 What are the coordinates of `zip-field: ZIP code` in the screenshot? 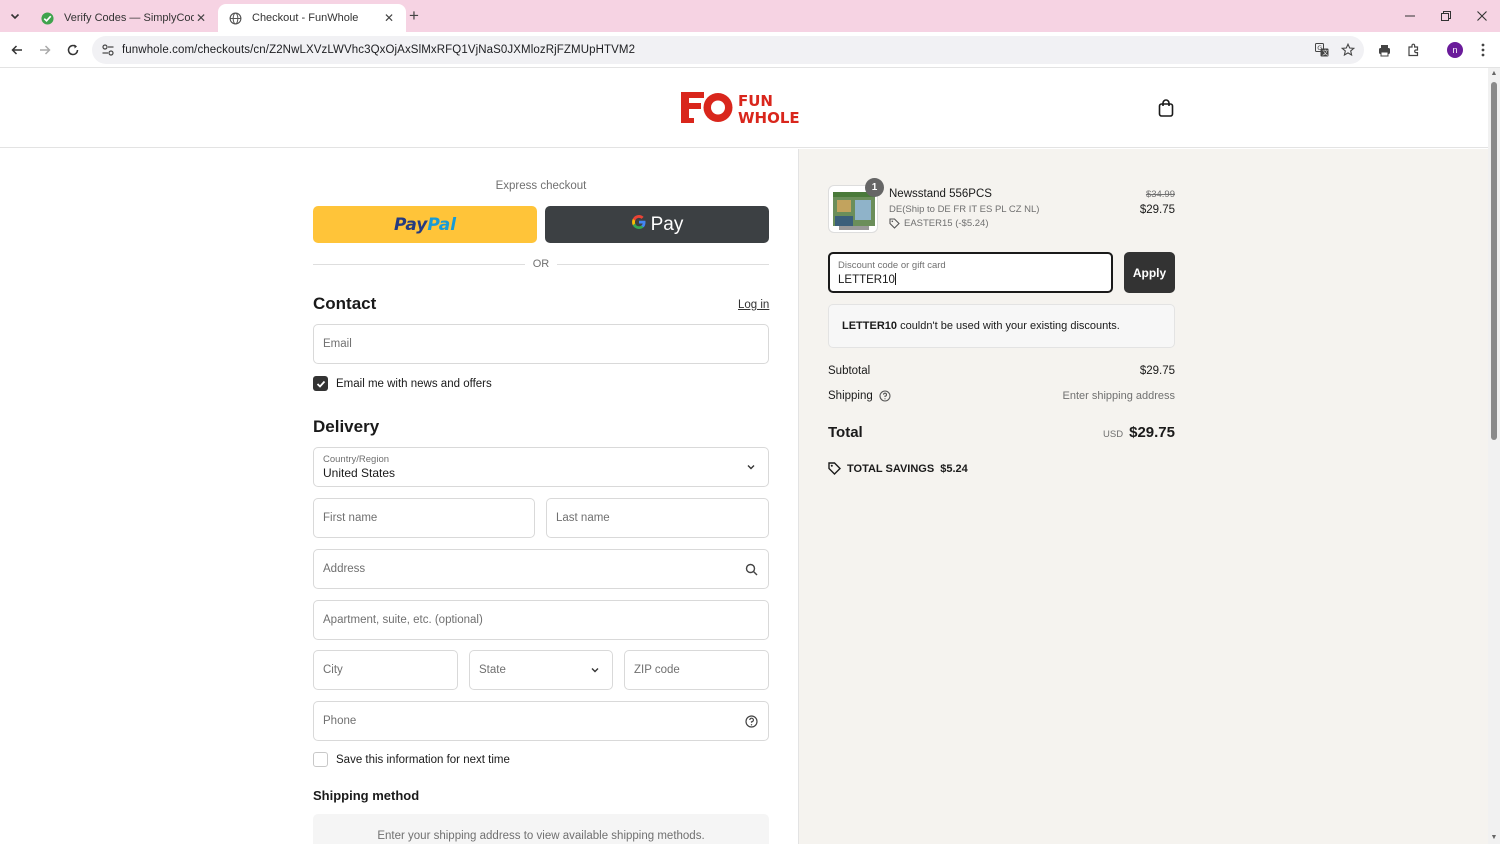 It's located at (696, 670).